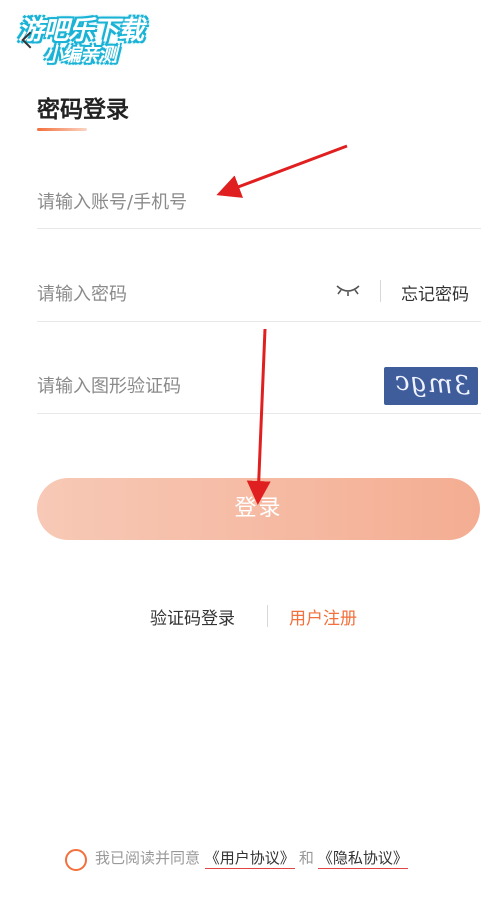 This screenshot has width=501, height=907. I want to click on page-title: 密码登录, so click(83, 110).